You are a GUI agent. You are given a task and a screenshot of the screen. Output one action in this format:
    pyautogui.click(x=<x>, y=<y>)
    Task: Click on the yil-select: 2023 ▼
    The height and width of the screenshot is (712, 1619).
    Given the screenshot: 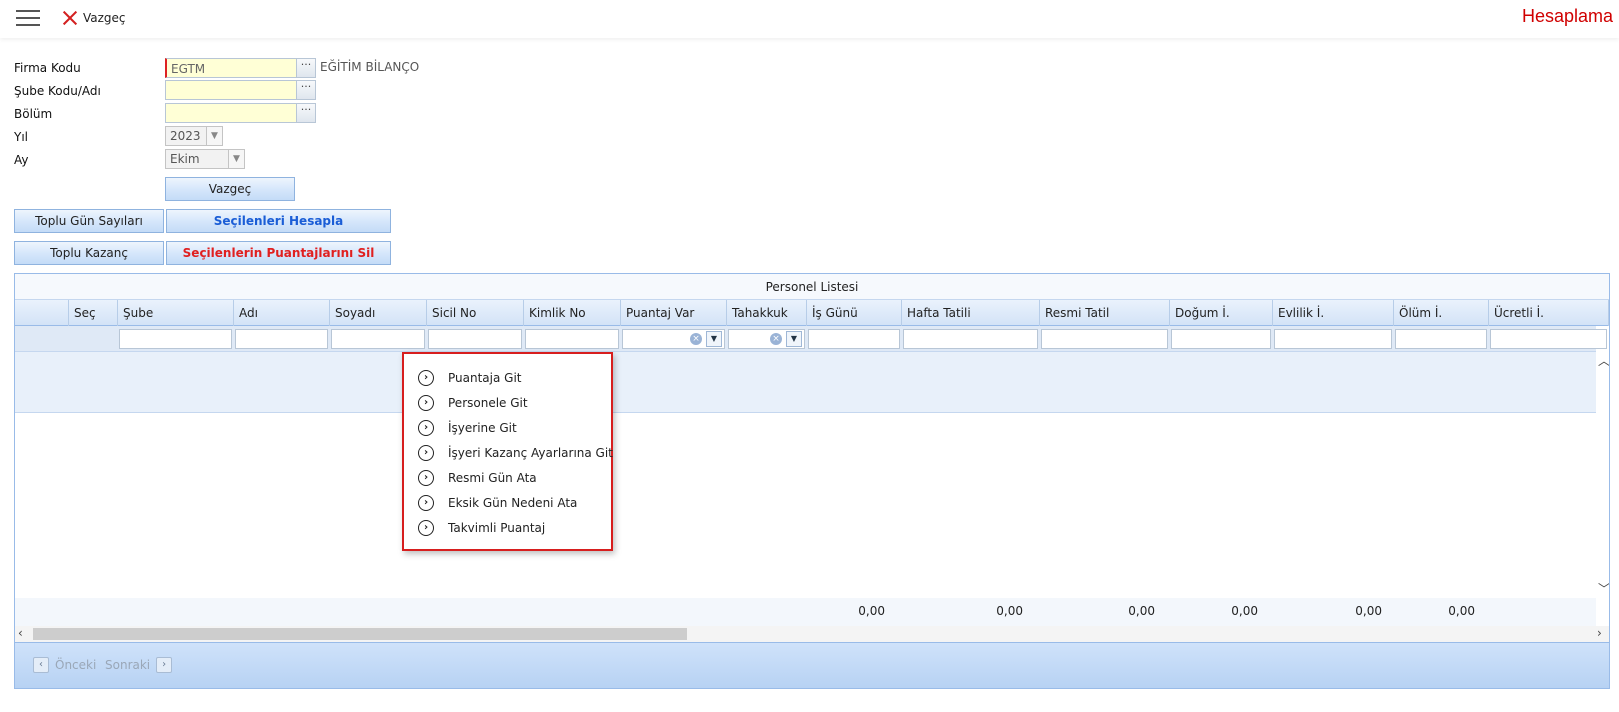 What is the action you would take?
    pyautogui.click(x=194, y=136)
    